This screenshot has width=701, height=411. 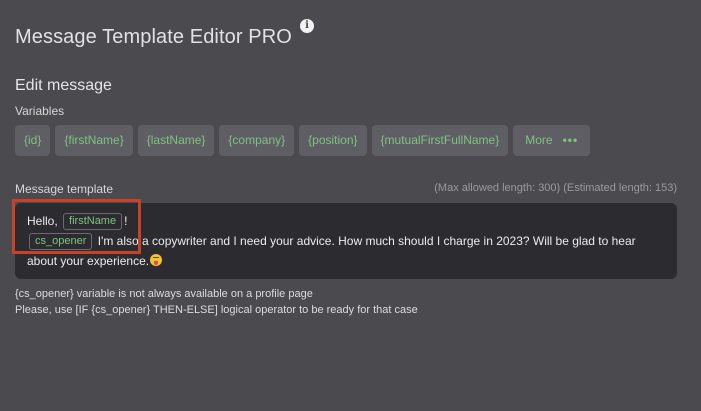 What do you see at coordinates (156, 260) in the screenshot?
I see `tongue-wink-emoji-icon` at bounding box center [156, 260].